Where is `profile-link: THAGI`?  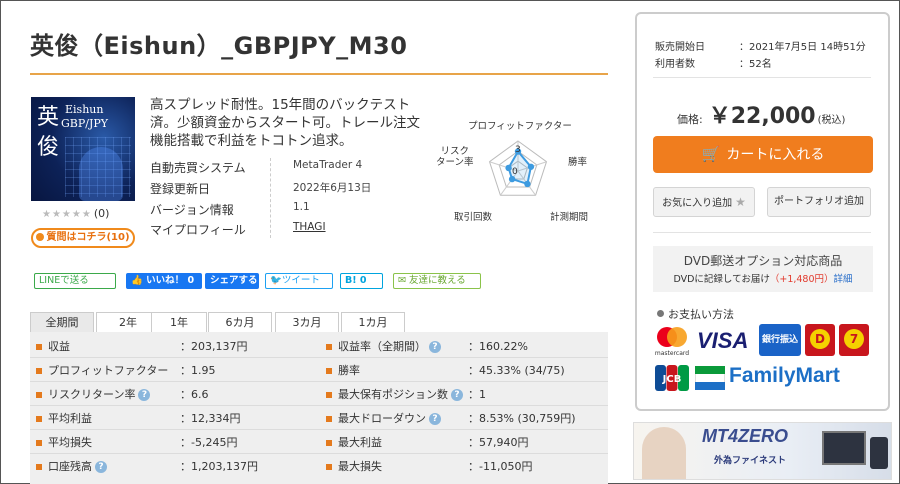
profile-link: THAGI is located at coordinates (309, 227).